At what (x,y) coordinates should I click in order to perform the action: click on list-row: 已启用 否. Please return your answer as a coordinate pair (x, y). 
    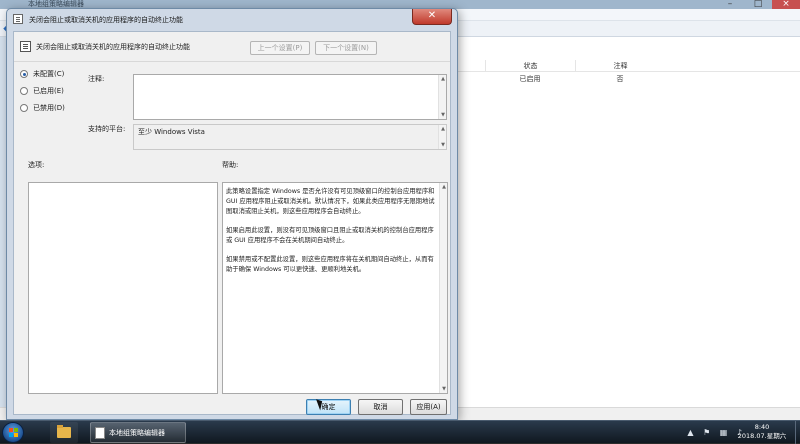
    Looking at the image, I should click on (627, 79).